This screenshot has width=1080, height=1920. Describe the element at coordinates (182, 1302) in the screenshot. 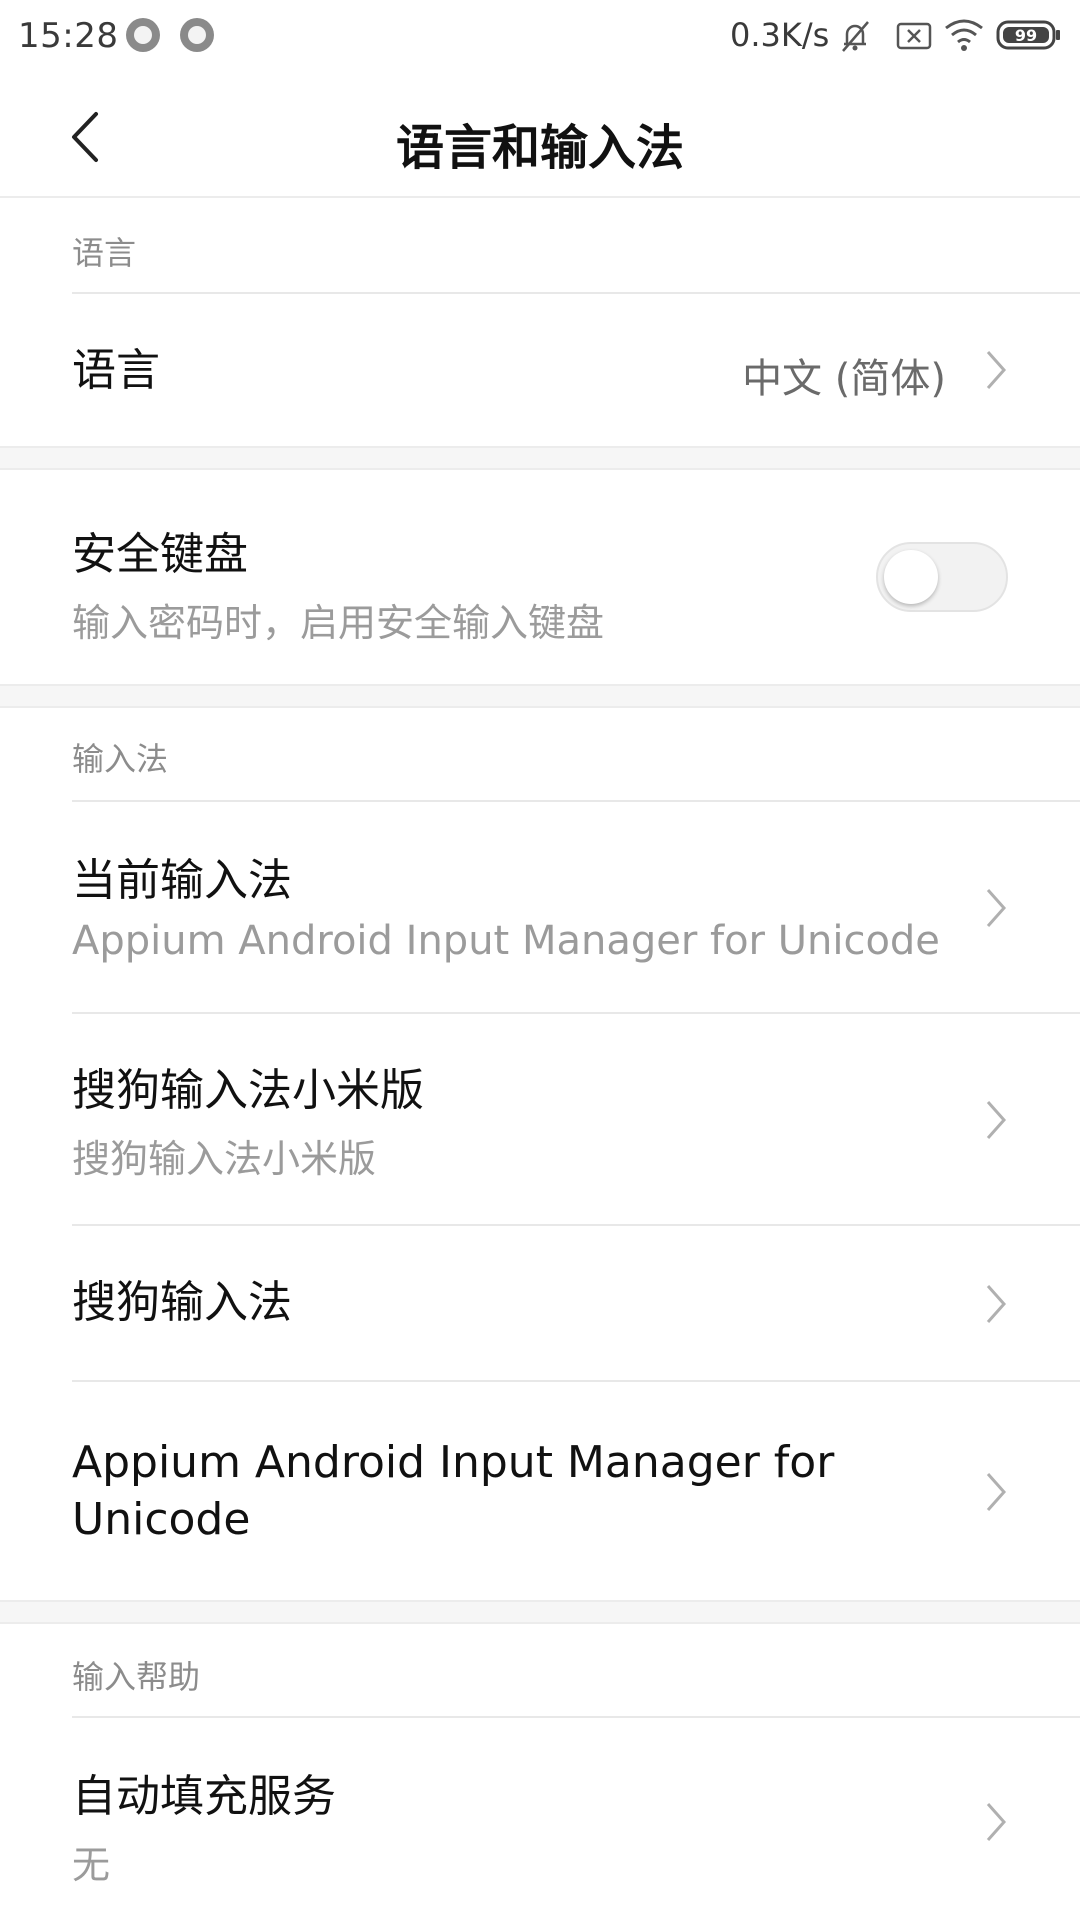

I see `input-method-title: 搜狗输入法` at that location.